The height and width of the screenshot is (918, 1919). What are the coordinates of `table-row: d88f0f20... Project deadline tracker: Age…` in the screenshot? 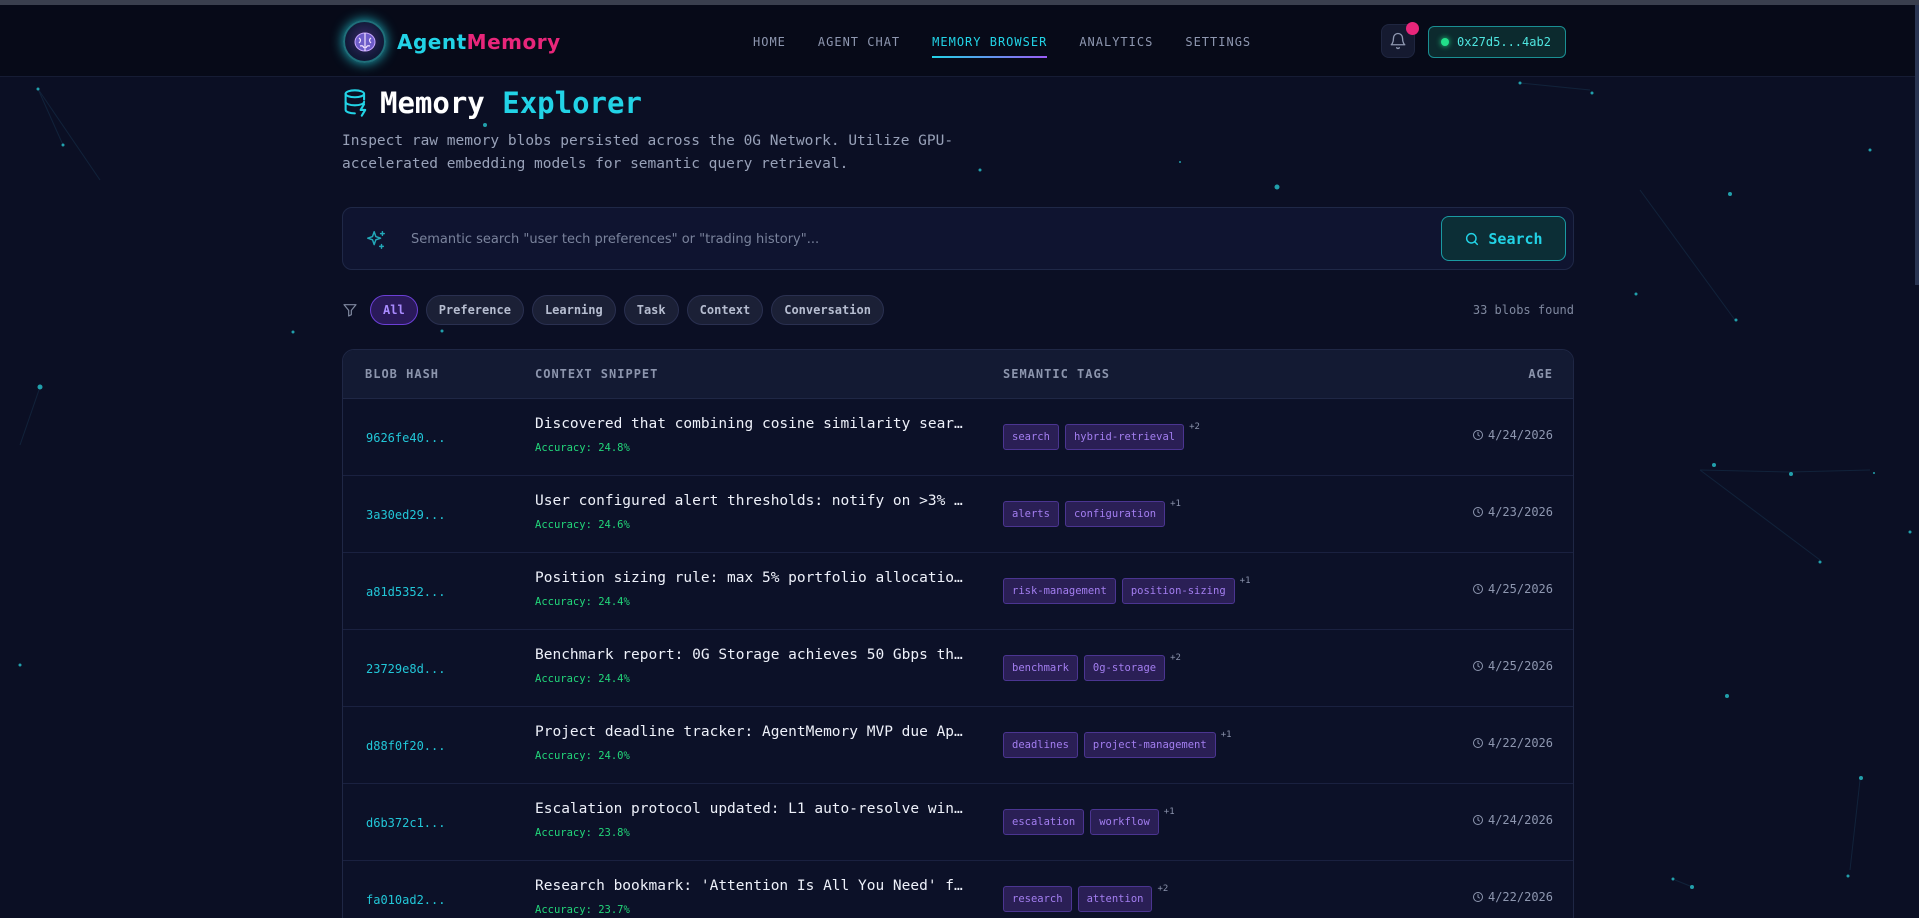 It's located at (958, 745).